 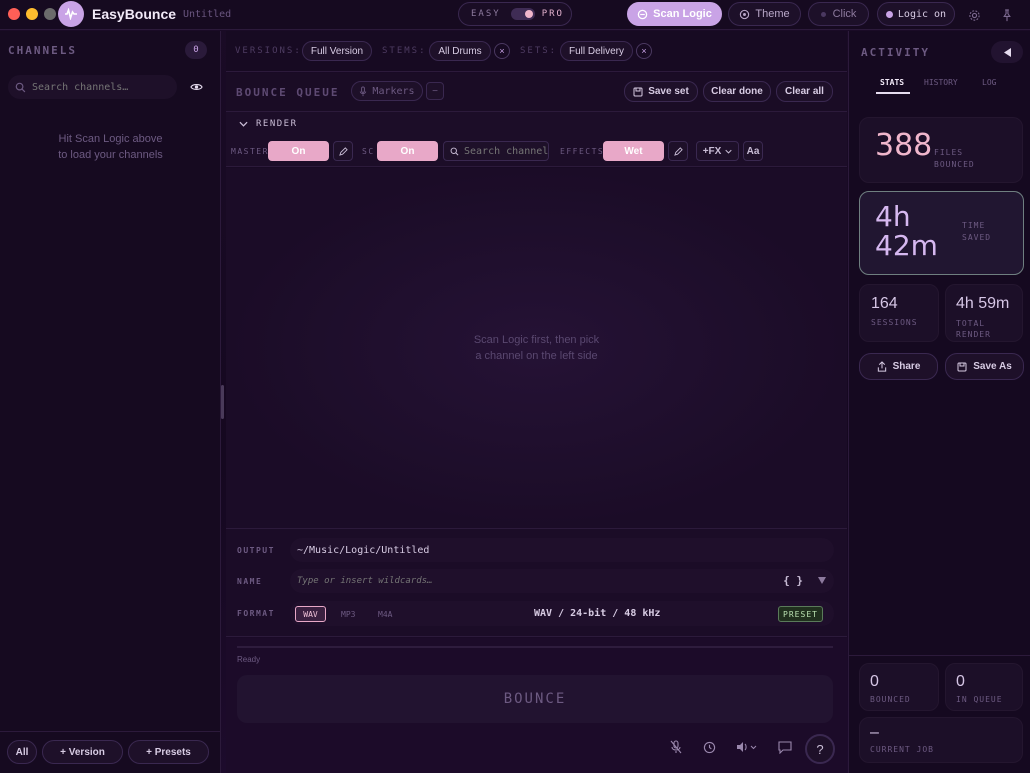 What do you see at coordinates (535, 647) in the screenshot?
I see `progress-bar` at bounding box center [535, 647].